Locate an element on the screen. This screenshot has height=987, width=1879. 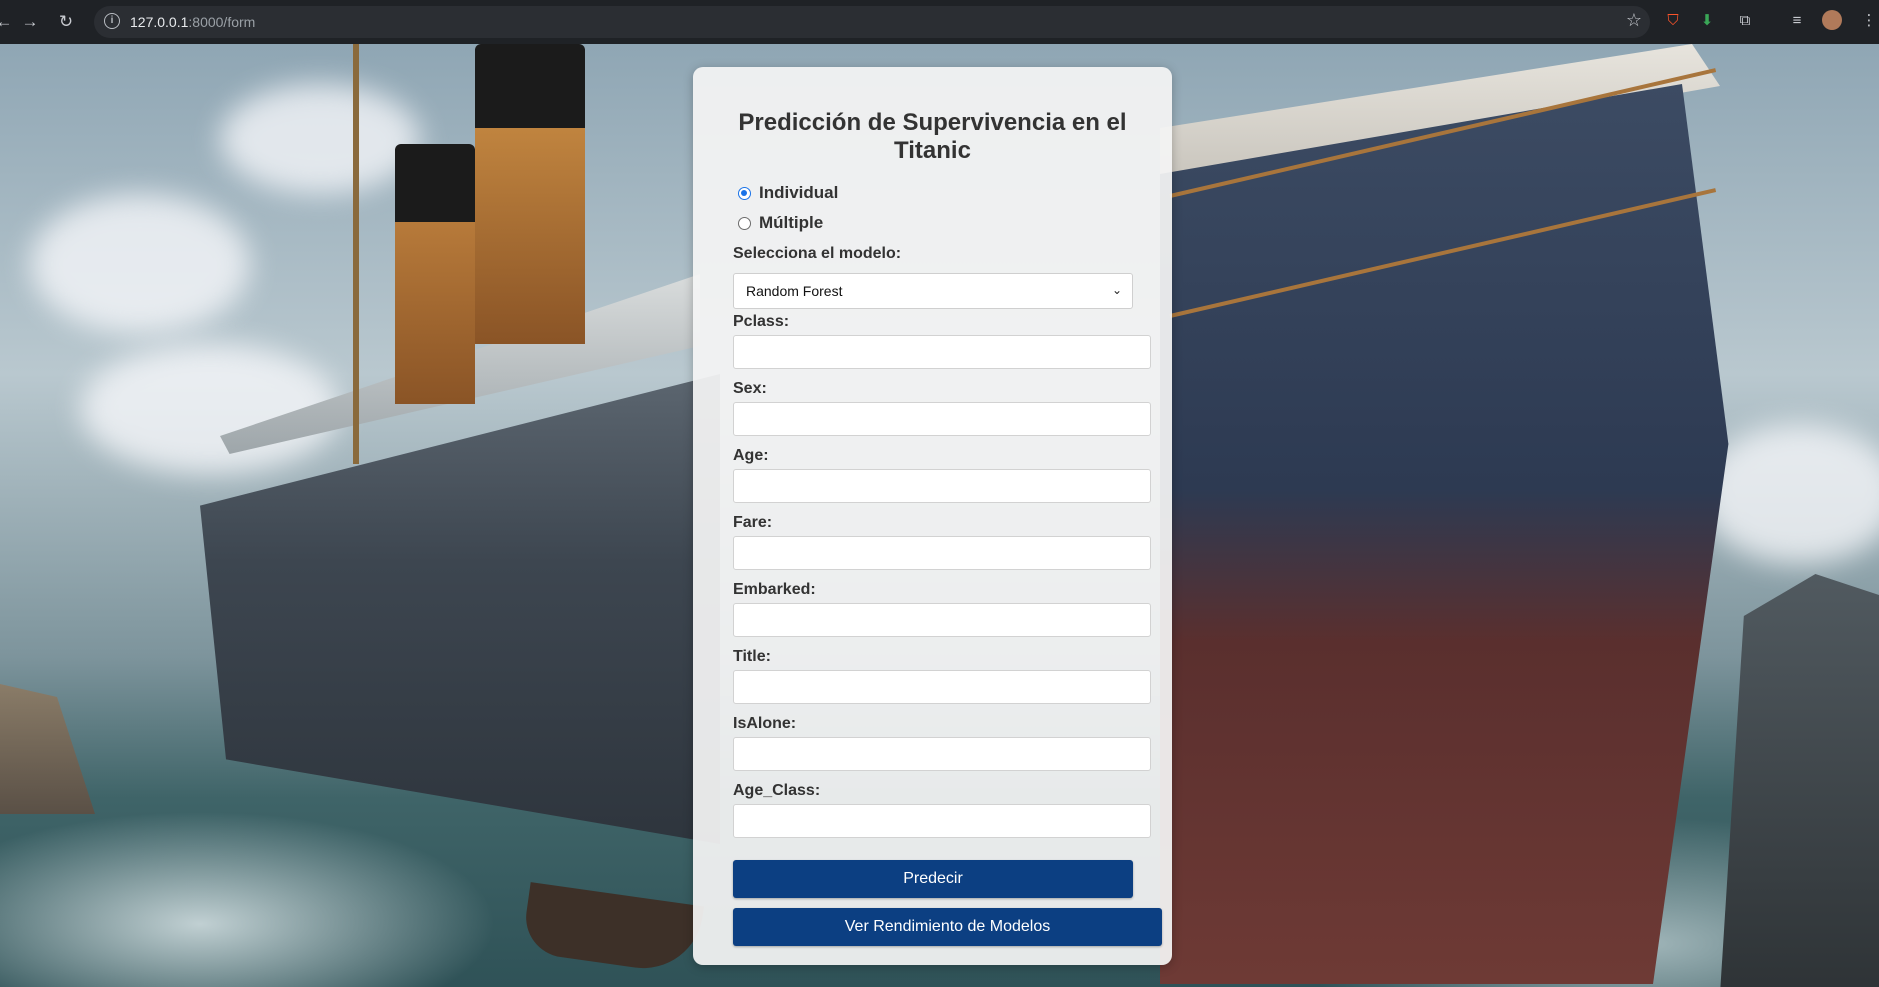
ship-mast is located at coordinates (356, 254).